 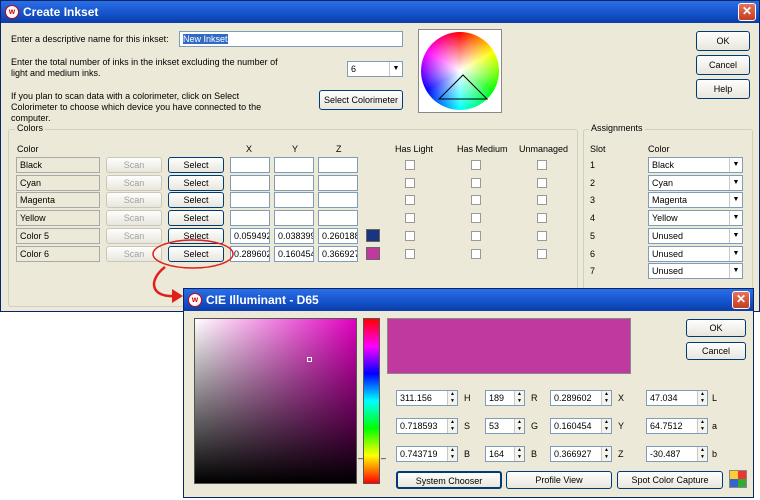 I want to click on fields-value-input: 0.718593 ▲ ▼, so click(x=427, y=426).